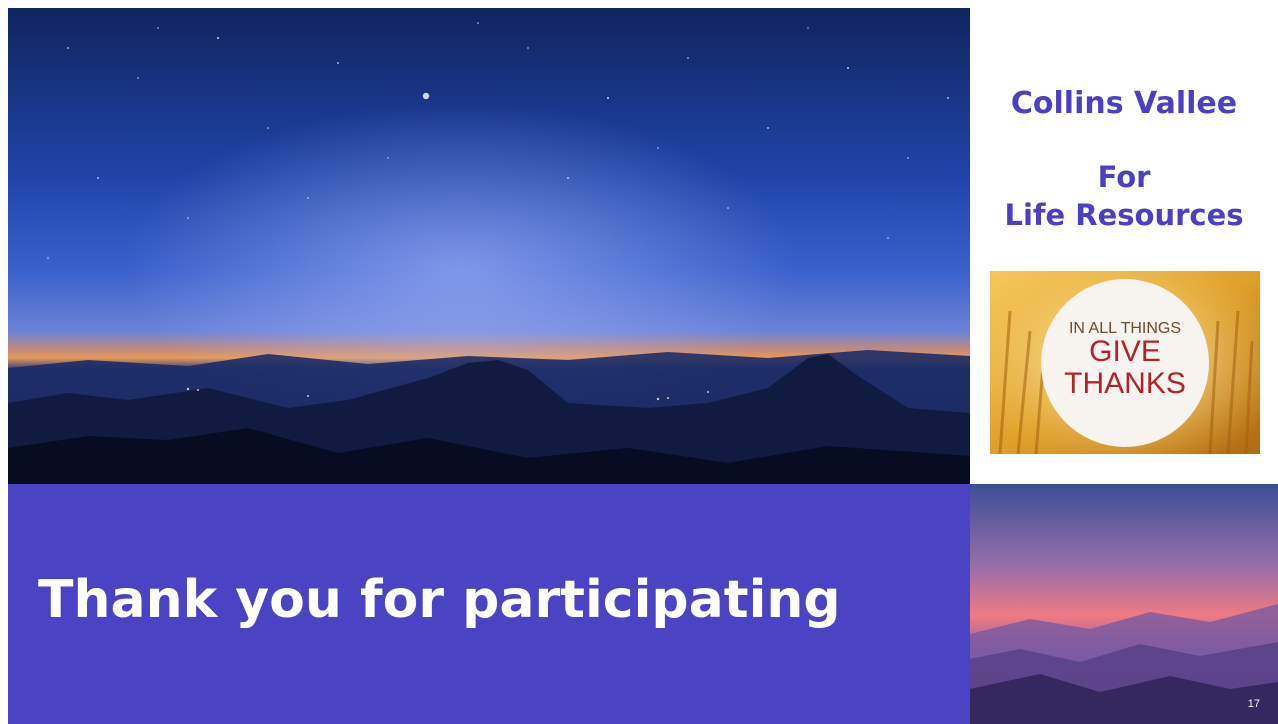 The height and width of the screenshot is (724, 1278). Describe the element at coordinates (1124, 604) in the screenshot. I see `sunset-mountains-image: 17` at that location.